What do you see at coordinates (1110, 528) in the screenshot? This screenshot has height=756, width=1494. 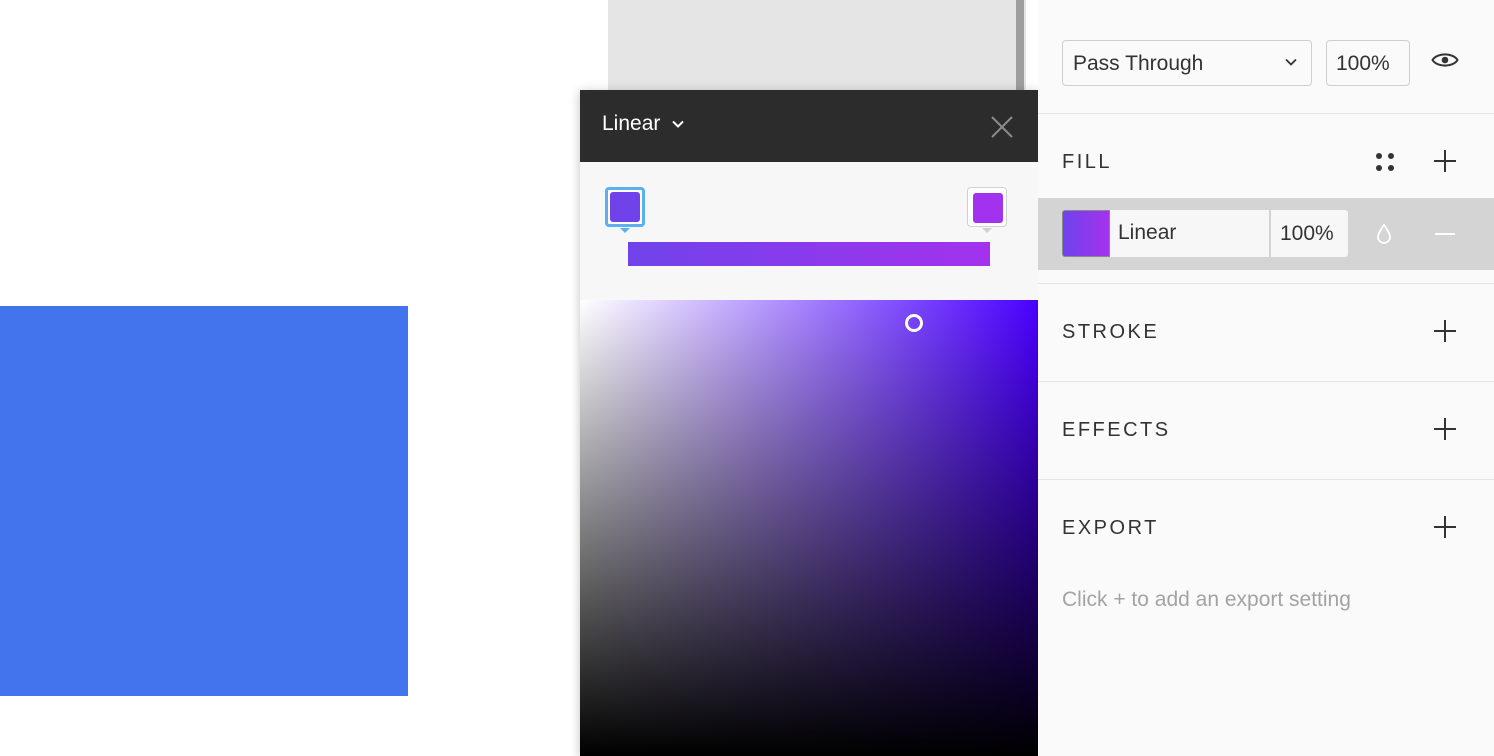 I see `export-section-title: EXPORT` at bounding box center [1110, 528].